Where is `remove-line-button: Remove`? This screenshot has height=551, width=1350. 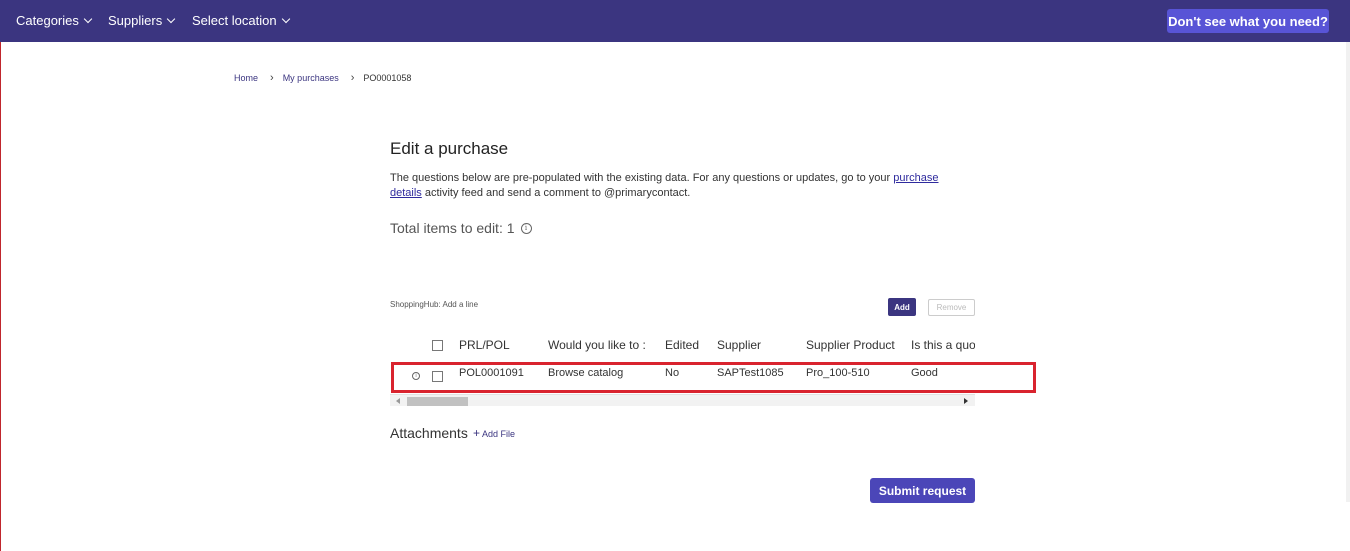 remove-line-button: Remove is located at coordinates (951, 307).